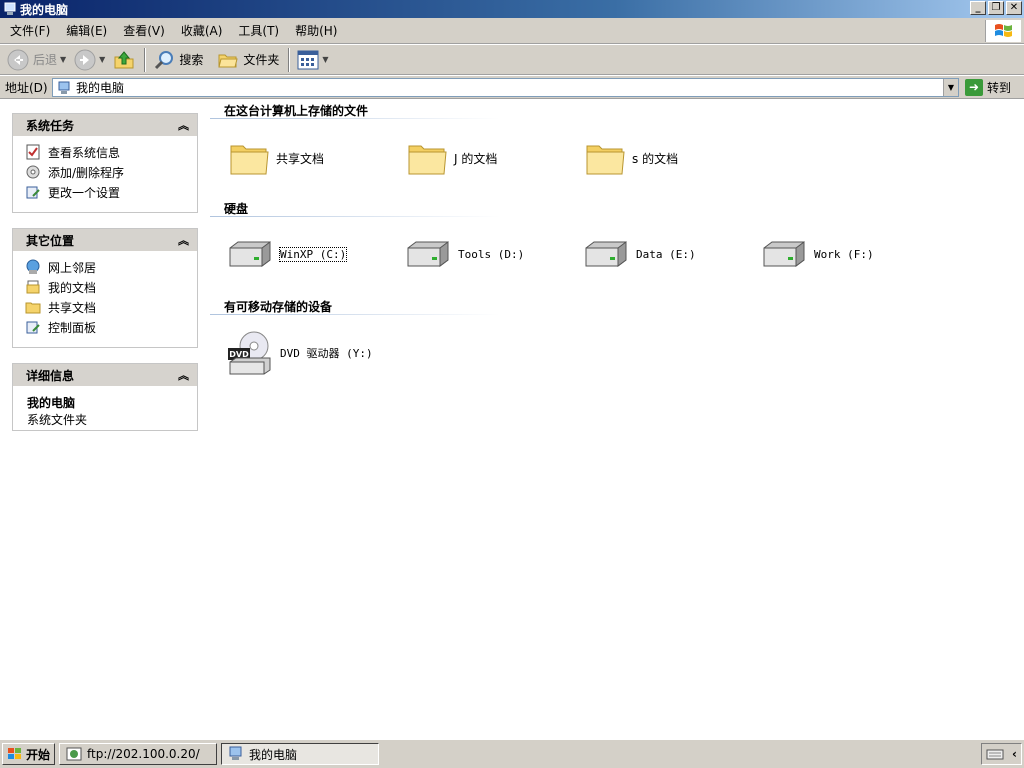 Image resolution: width=1024 pixels, height=768 pixels. I want to click on folder-item: J 的文档, so click(451, 158).